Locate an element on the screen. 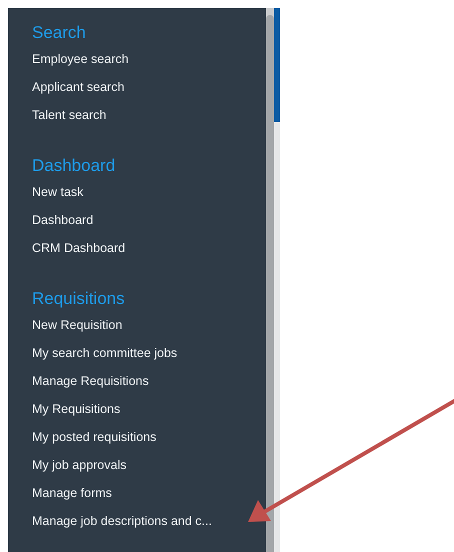 The image size is (454, 552). sidebar-link: My Requisitions is located at coordinates (76, 409).